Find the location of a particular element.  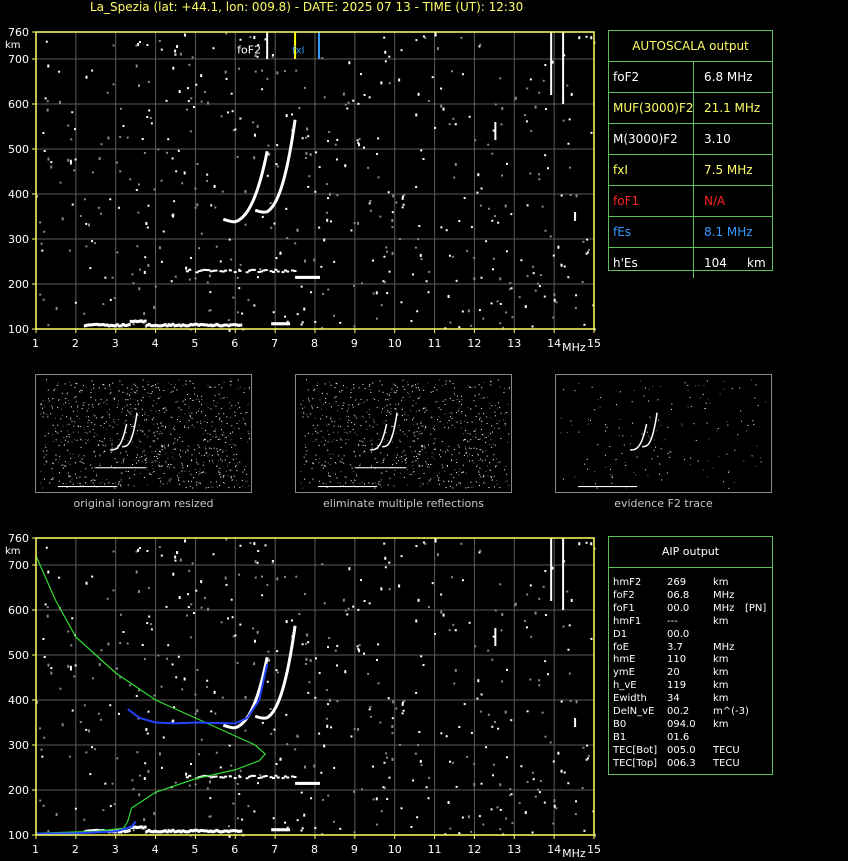

trace-es is located at coordinates (276, 775).